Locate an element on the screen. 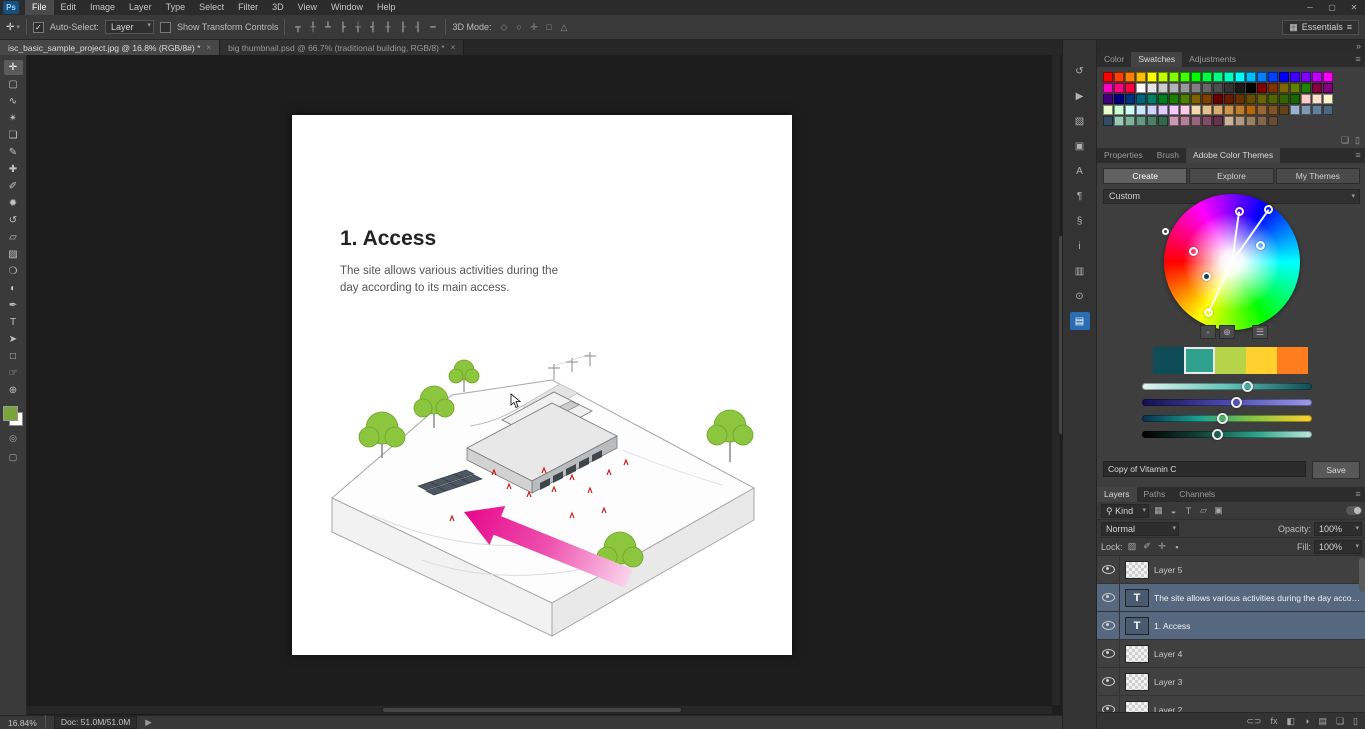 The image size is (1365, 729). navigator-panel-icon: ⊙ is located at coordinates (1080, 296).